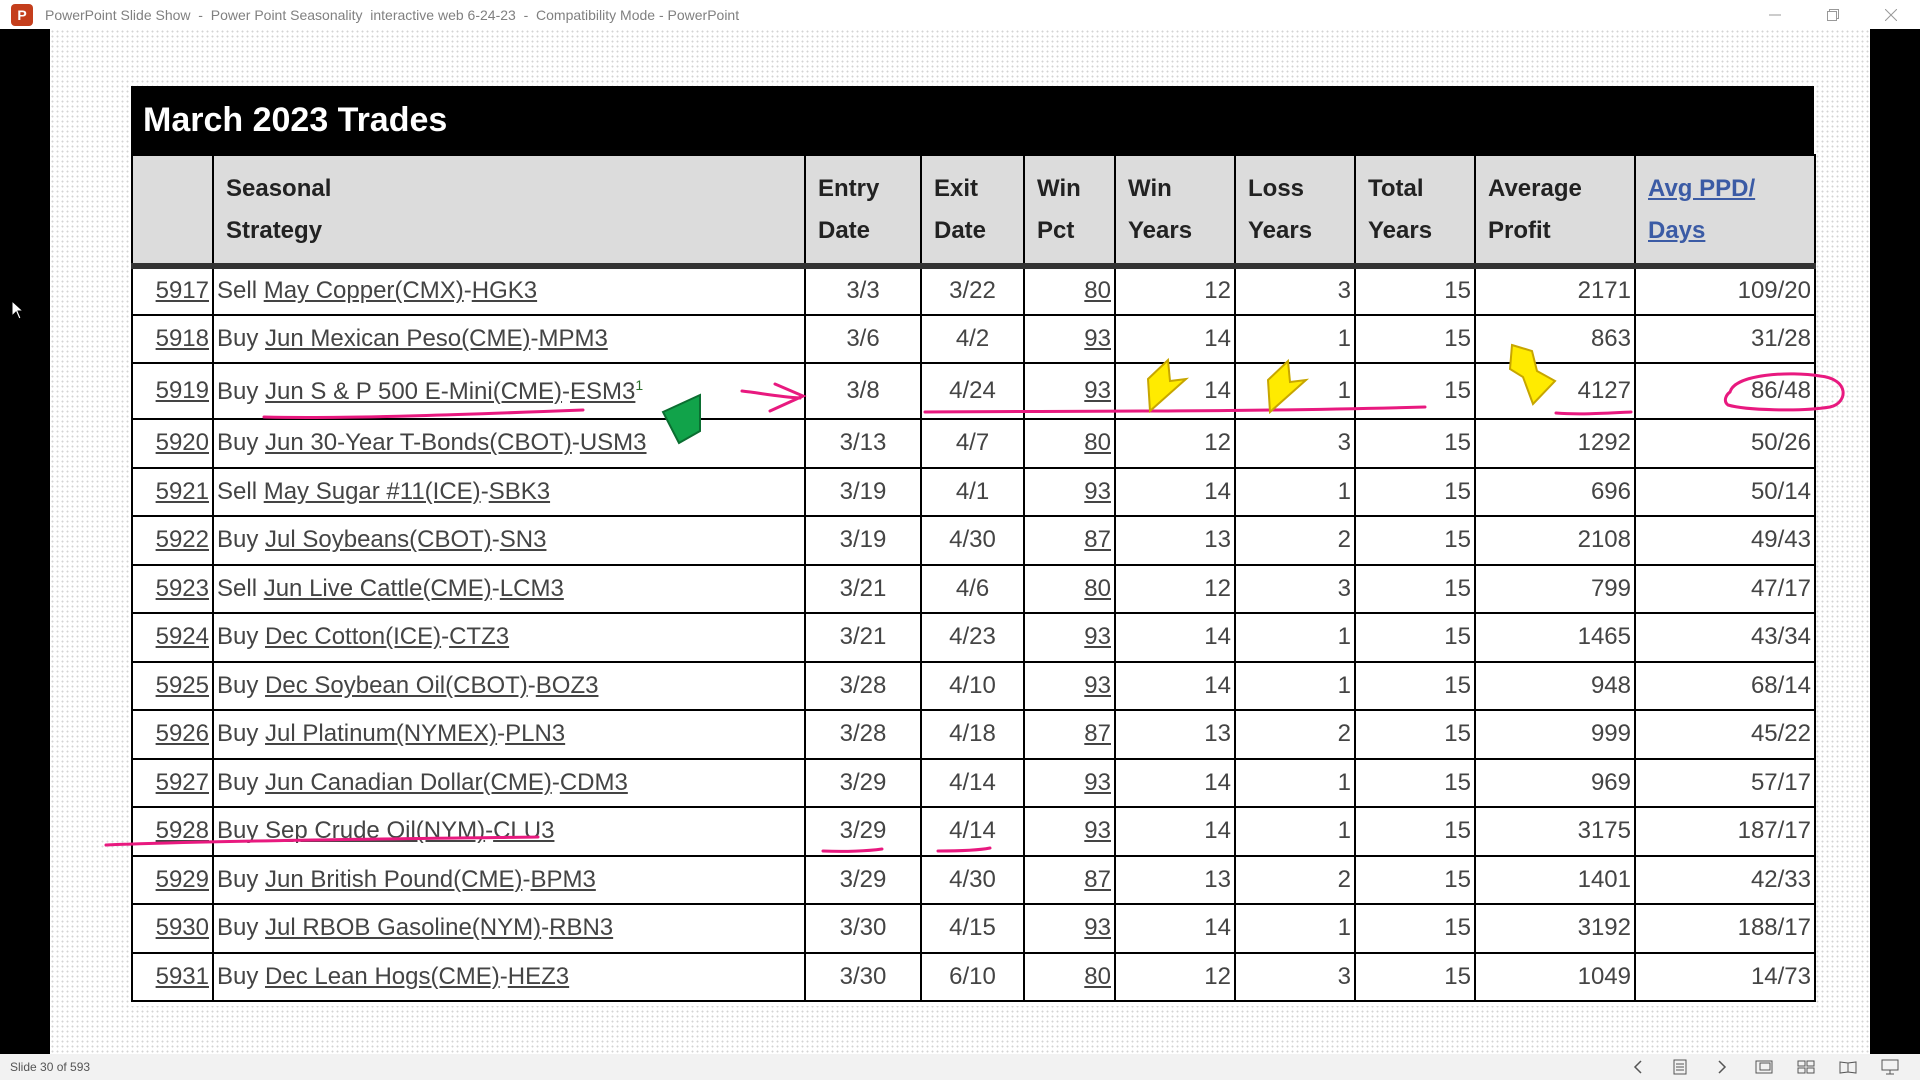 Image resolution: width=1920 pixels, height=1080 pixels. What do you see at coordinates (1722, 1067) in the screenshot?
I see `next-slide-button` at bounding box center [1722, 1067].